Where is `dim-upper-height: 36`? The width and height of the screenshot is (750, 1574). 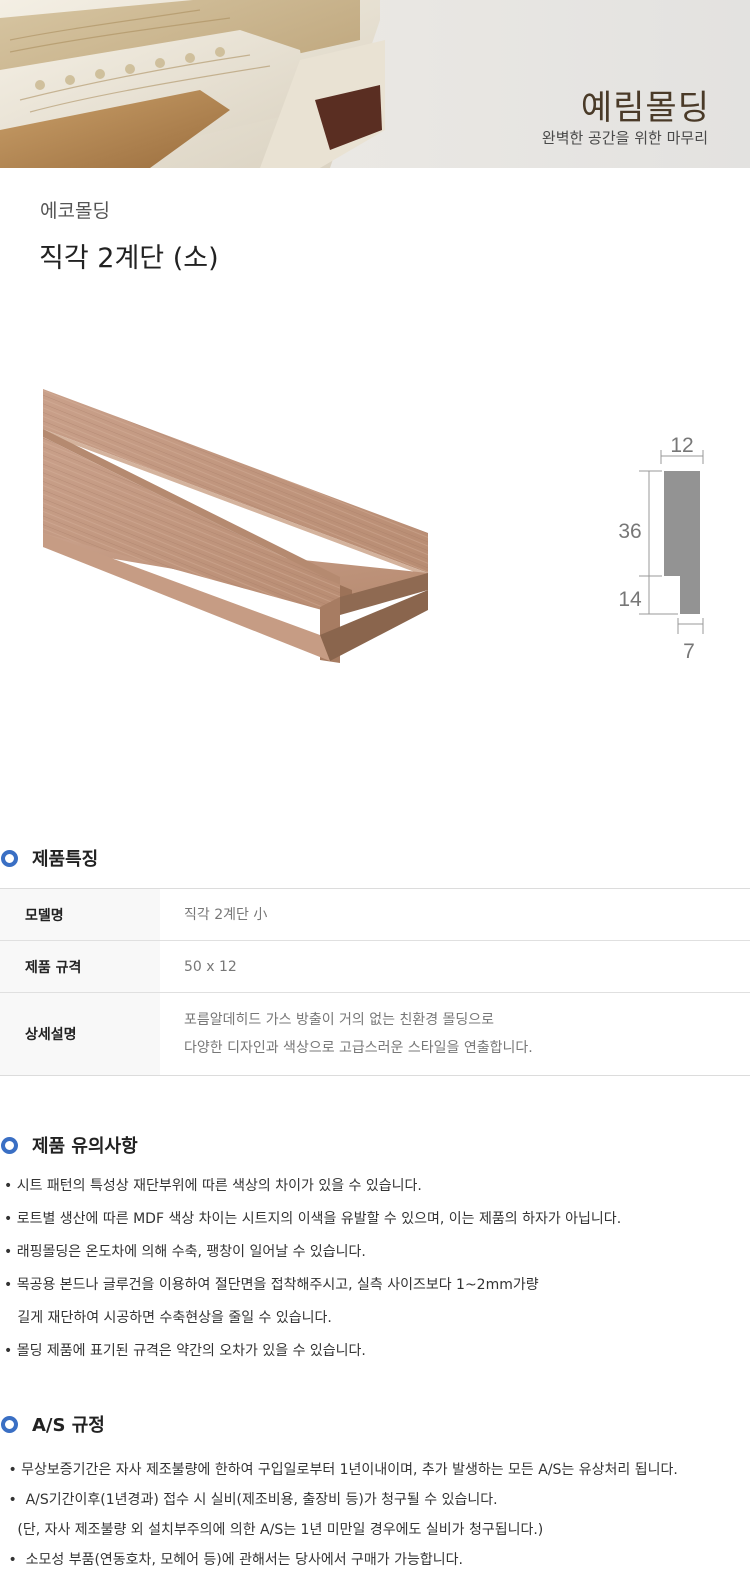
dim-upper-height: 36 is located at coordinates (629, 531).